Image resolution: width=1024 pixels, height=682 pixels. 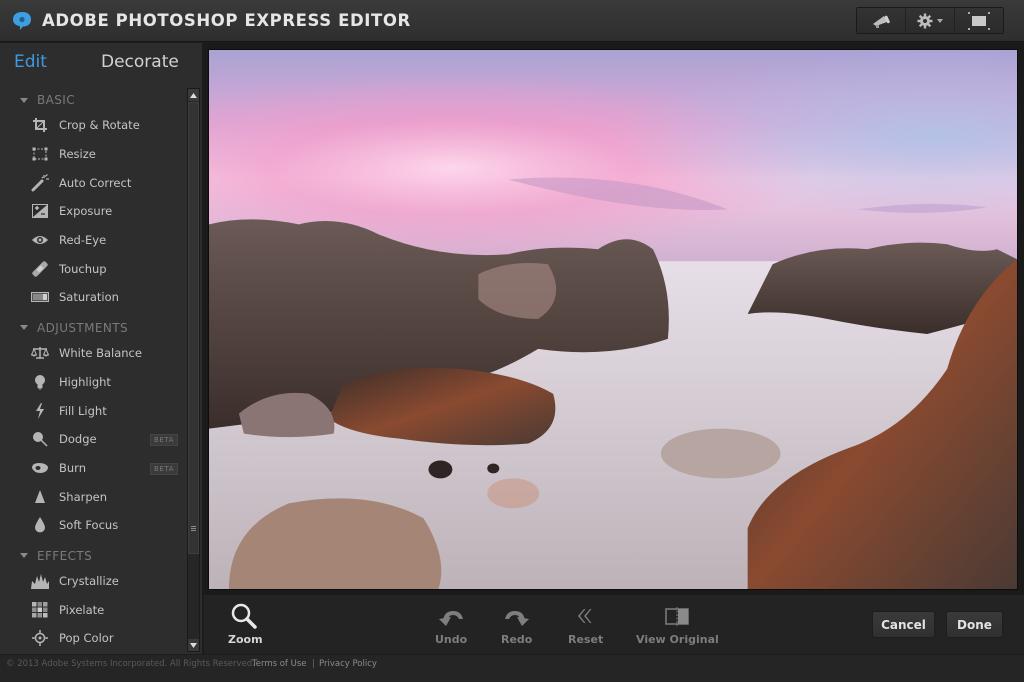 What do you see at coordinates (974, 624) in the screenshot?
I see `done-button: Done` at bounding box center [974, 624].